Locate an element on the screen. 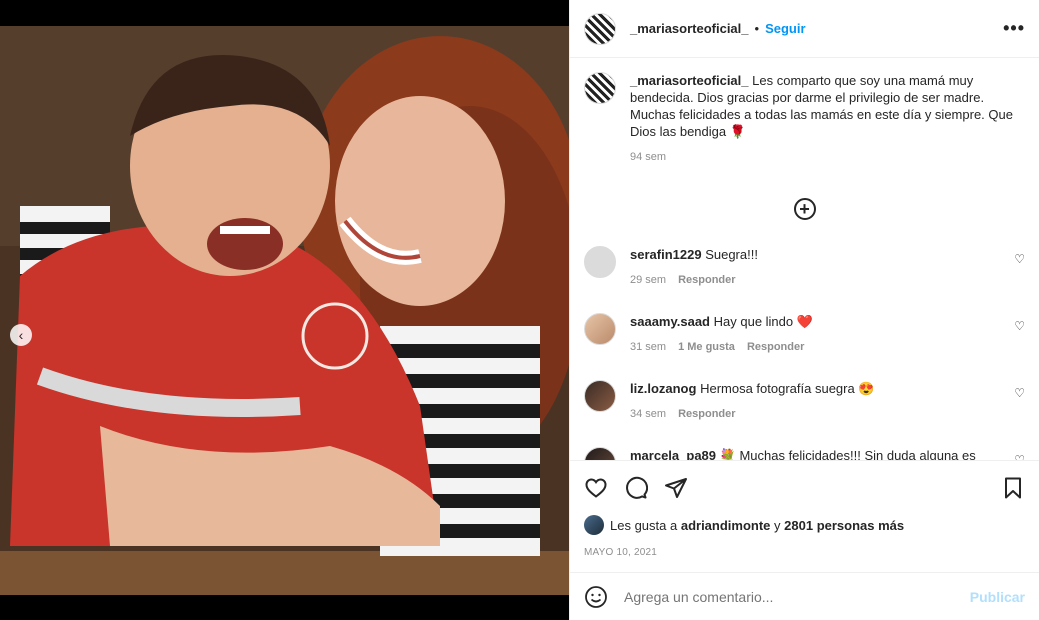 This screenshot has height=620, width=1039. comment-time: 34 sem is located at coordinates (648, 414).